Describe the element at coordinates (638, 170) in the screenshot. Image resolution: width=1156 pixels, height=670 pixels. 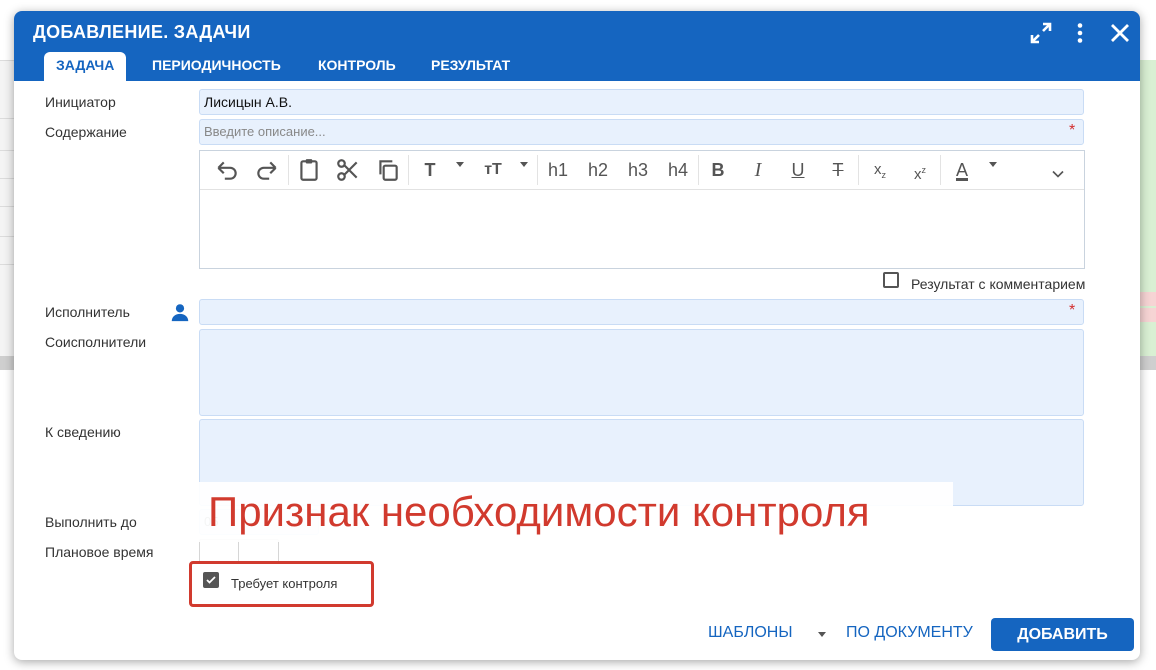
I see `heading-3-button: h3` at that location.